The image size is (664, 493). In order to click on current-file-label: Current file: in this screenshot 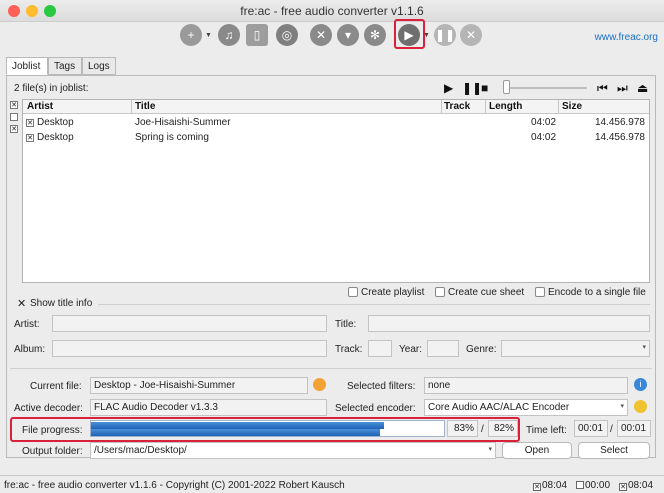, I will do `click(56, 386)`.